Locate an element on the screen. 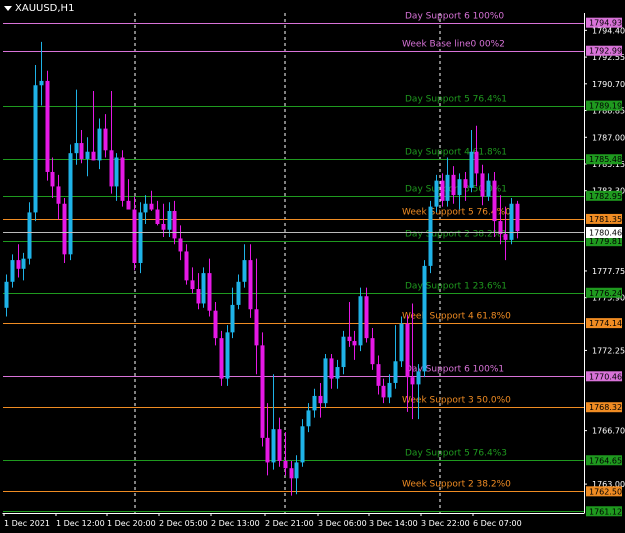 Image resolution: width=625 pixels, height=533 pixels. level-label-4: Day Support 3 50.0%1 is located at coordinates (456, 190).